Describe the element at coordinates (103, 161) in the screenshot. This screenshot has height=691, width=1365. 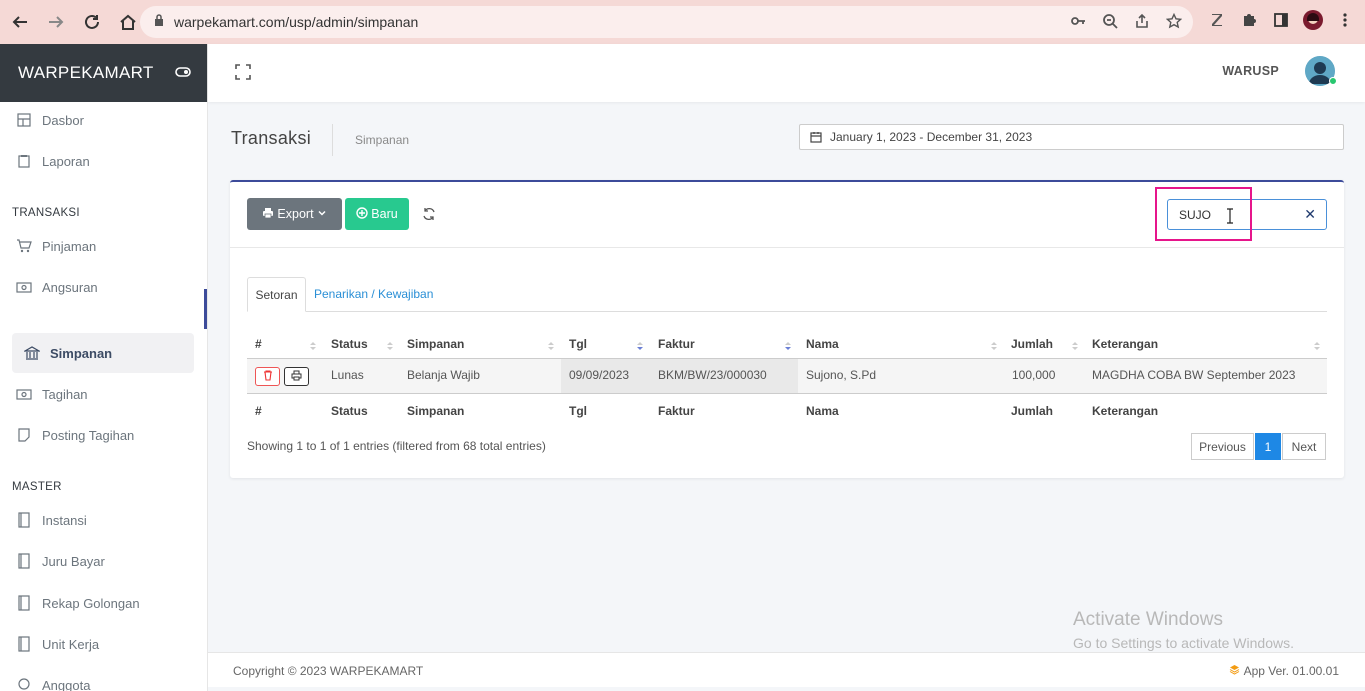
I see `sidebar-item-laporan: Laporan` at that location.